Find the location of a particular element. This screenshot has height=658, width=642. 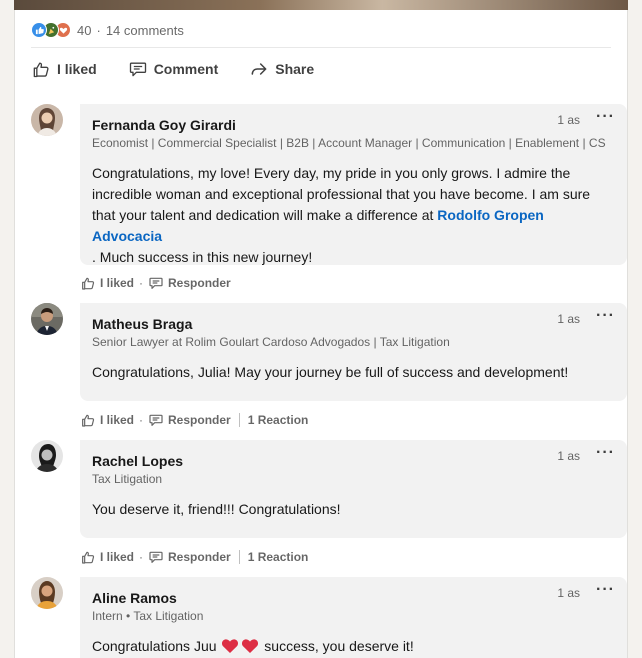

commenter-name: Matheus Braga is located at coordinates (353, 324).